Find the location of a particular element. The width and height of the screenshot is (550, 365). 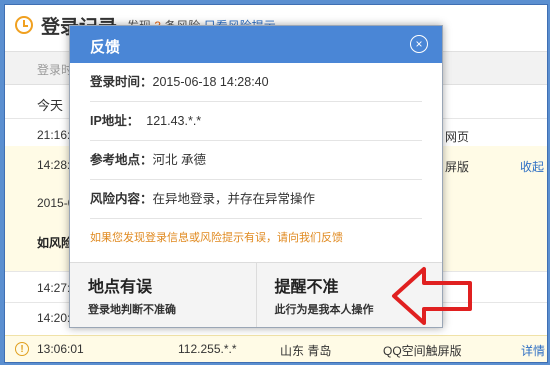

column-header-login-time: 登录时 is located at coordinates (55, 70).